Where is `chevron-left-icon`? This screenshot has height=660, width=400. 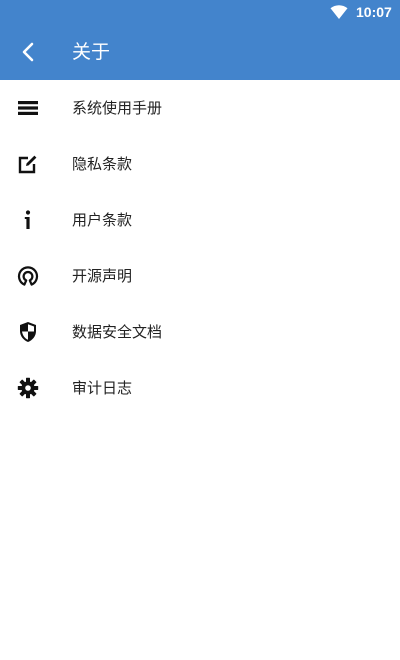
chevron-left-icon is located at coordinates (28, 52).